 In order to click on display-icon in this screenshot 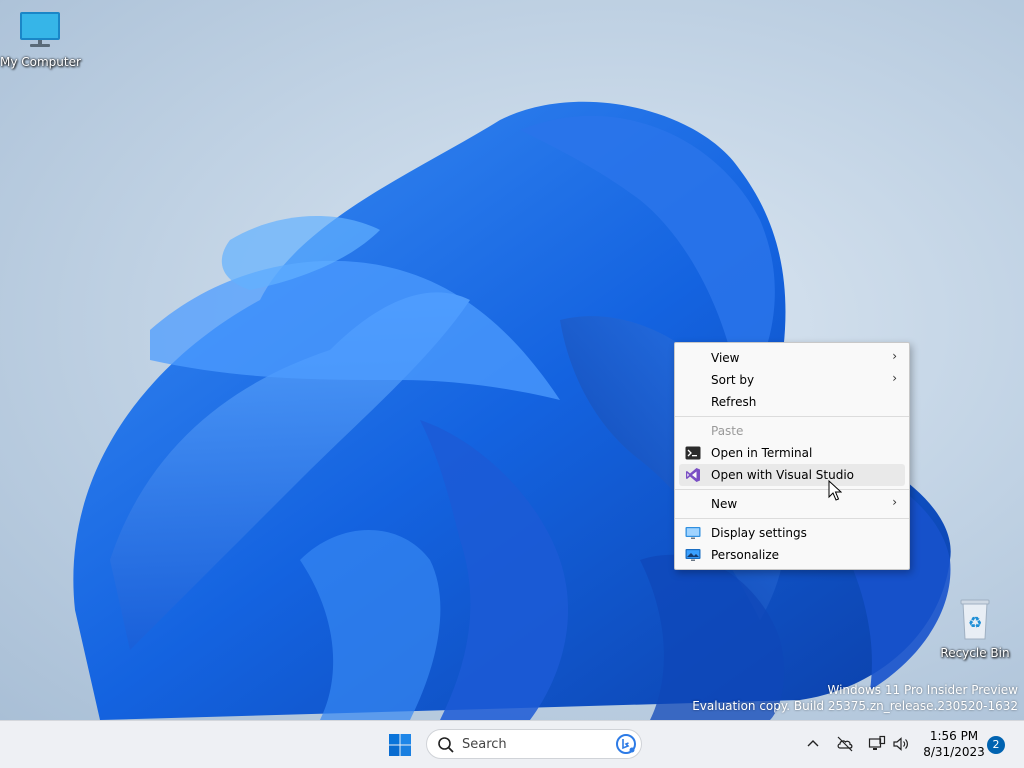, I will do `click(693, 533)`.